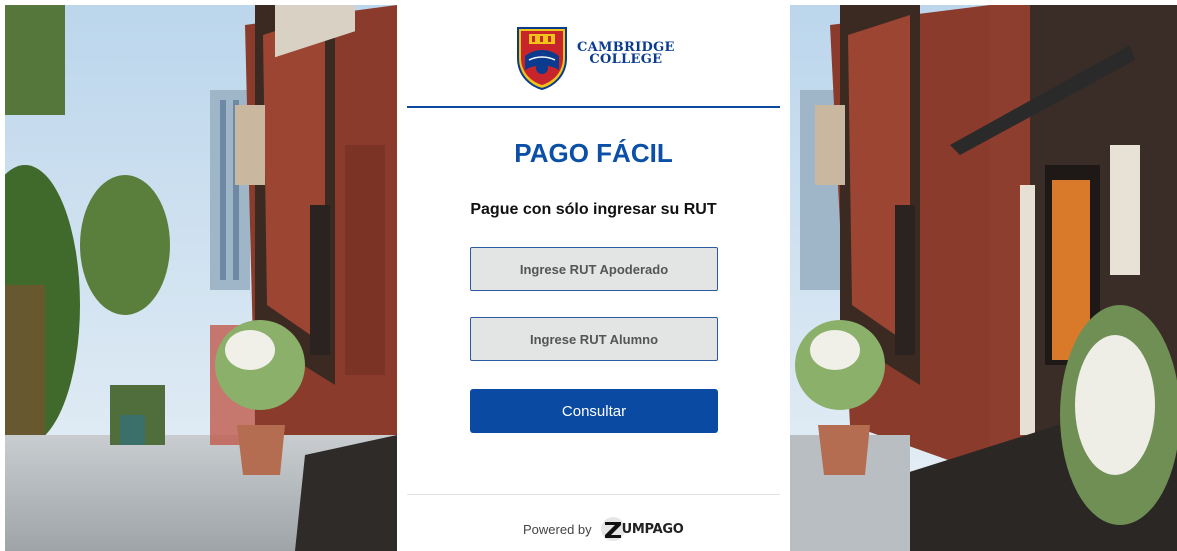 This screenshot has width=1177, height=551. Describe the element at coordinates (594, 411) in the screenshot. I see `consultar-button: Consultar` at that location.